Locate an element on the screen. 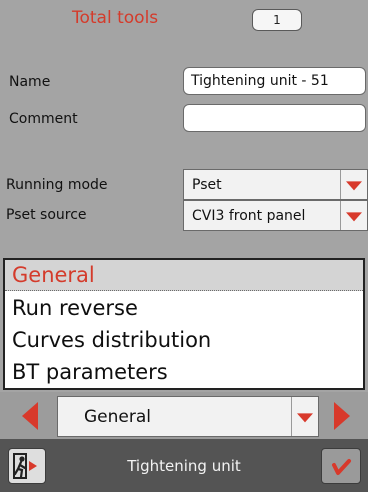  exit-person-icon is located at coordinates (25, 466).